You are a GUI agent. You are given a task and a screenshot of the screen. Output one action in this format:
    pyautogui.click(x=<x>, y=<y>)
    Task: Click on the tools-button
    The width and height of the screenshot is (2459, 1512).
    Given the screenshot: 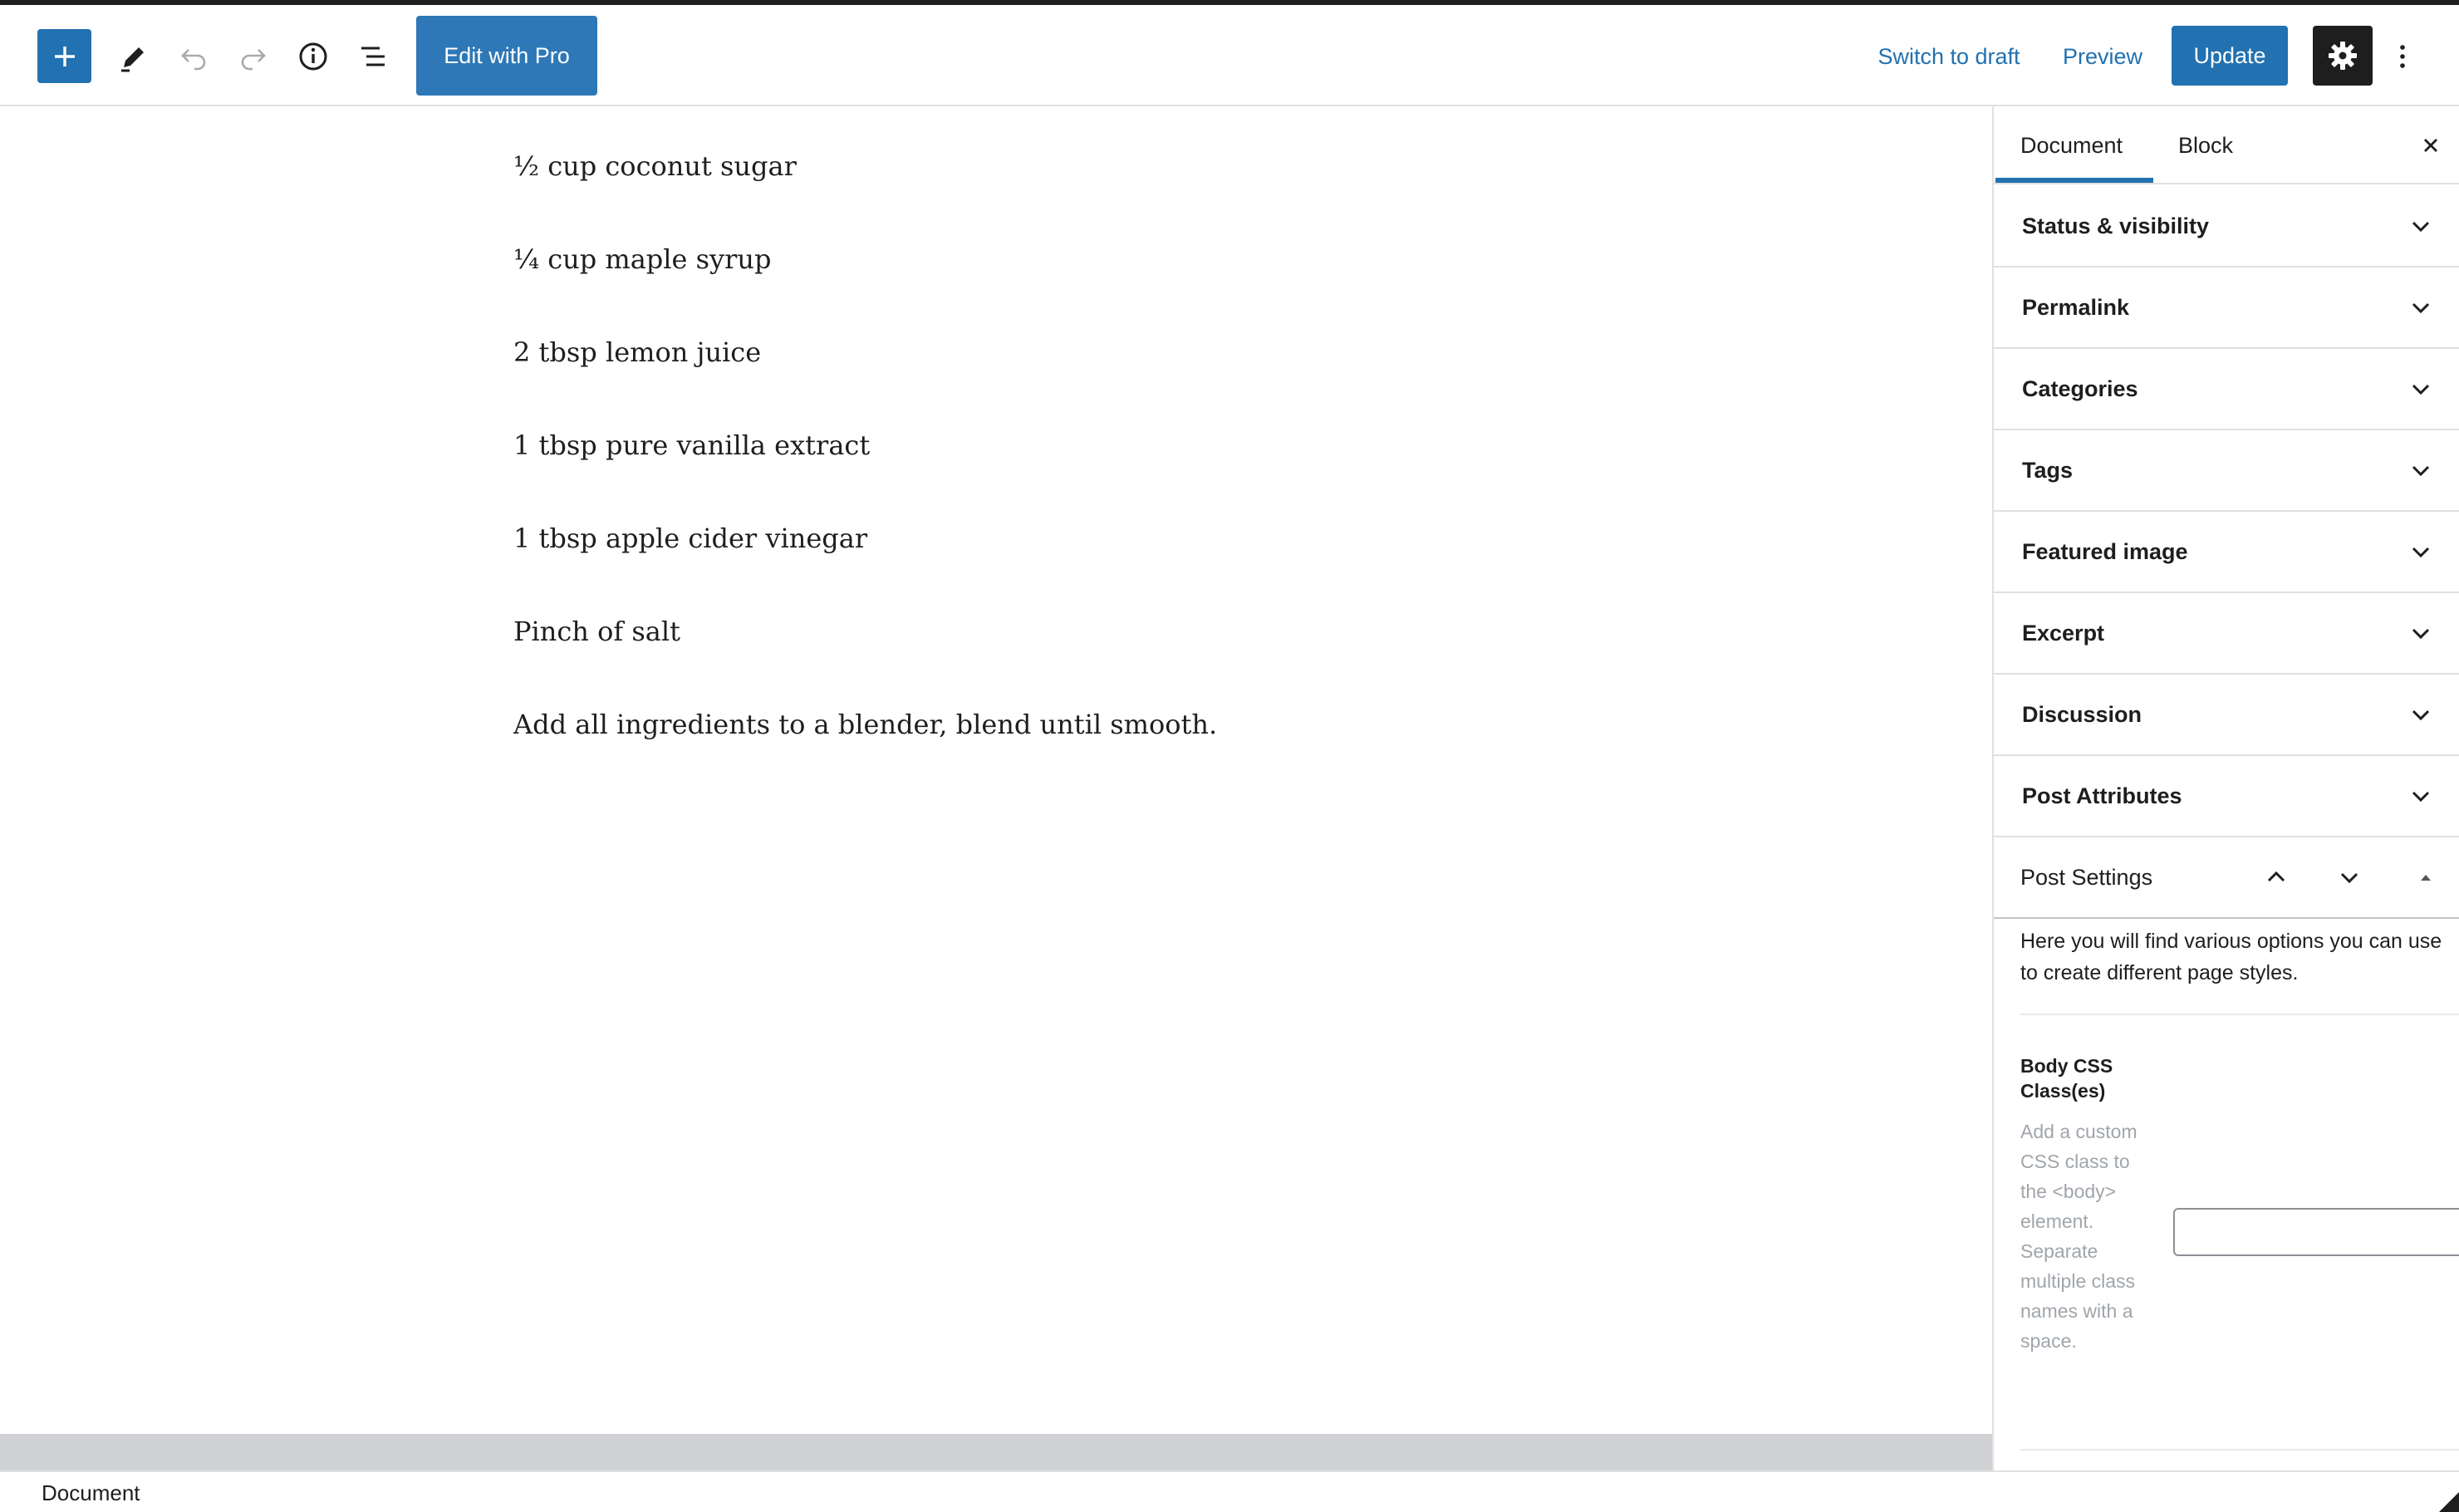 What is the action you would take?
    pyautogui.click(x=133, y=57)
    